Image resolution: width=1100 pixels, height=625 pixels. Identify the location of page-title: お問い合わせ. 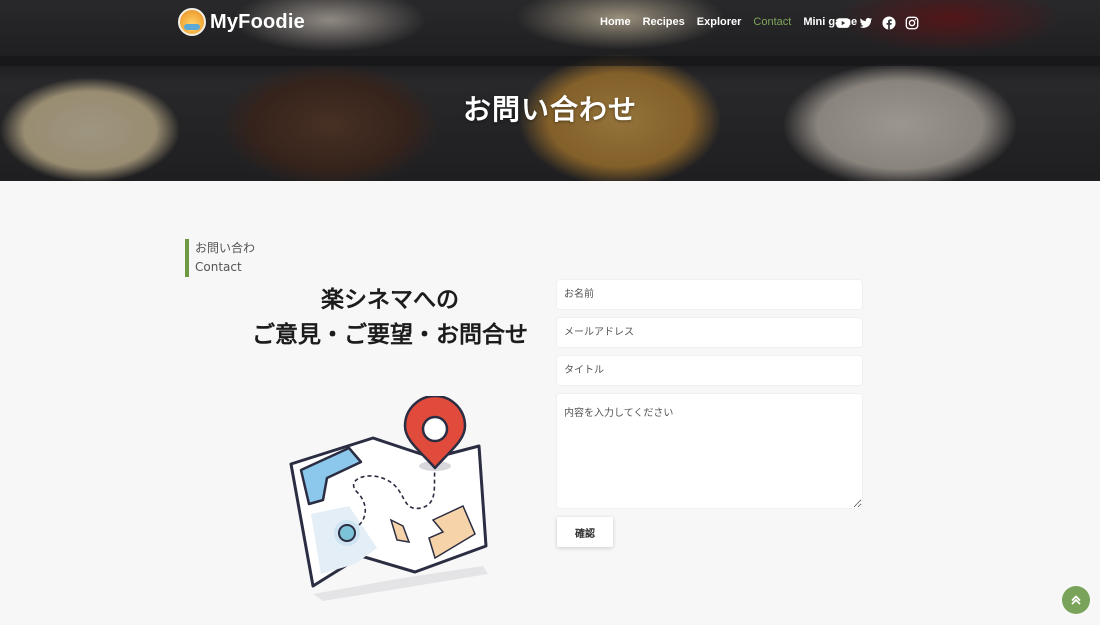
(549, 109).